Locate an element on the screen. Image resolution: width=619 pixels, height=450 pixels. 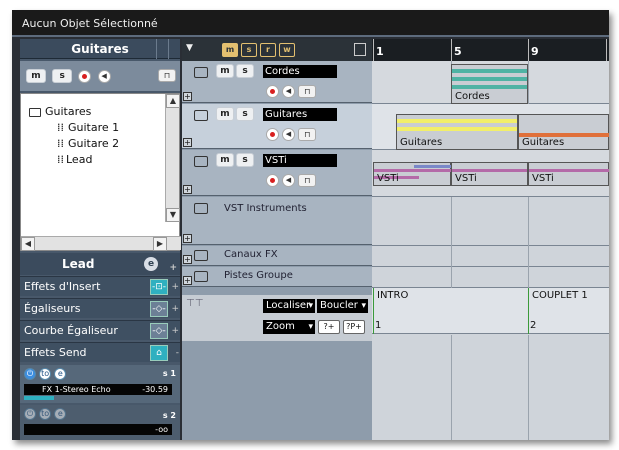
insert-icon: -⊡- is located at coordinates (159, 287).